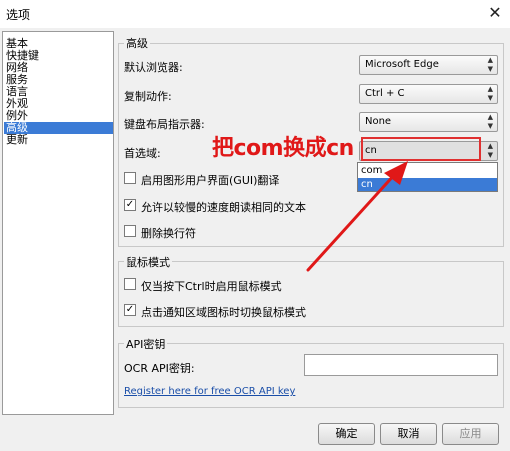  I want to click on default-browser-select: Microsoft Edge ▲ ▼, so click(428, 65).